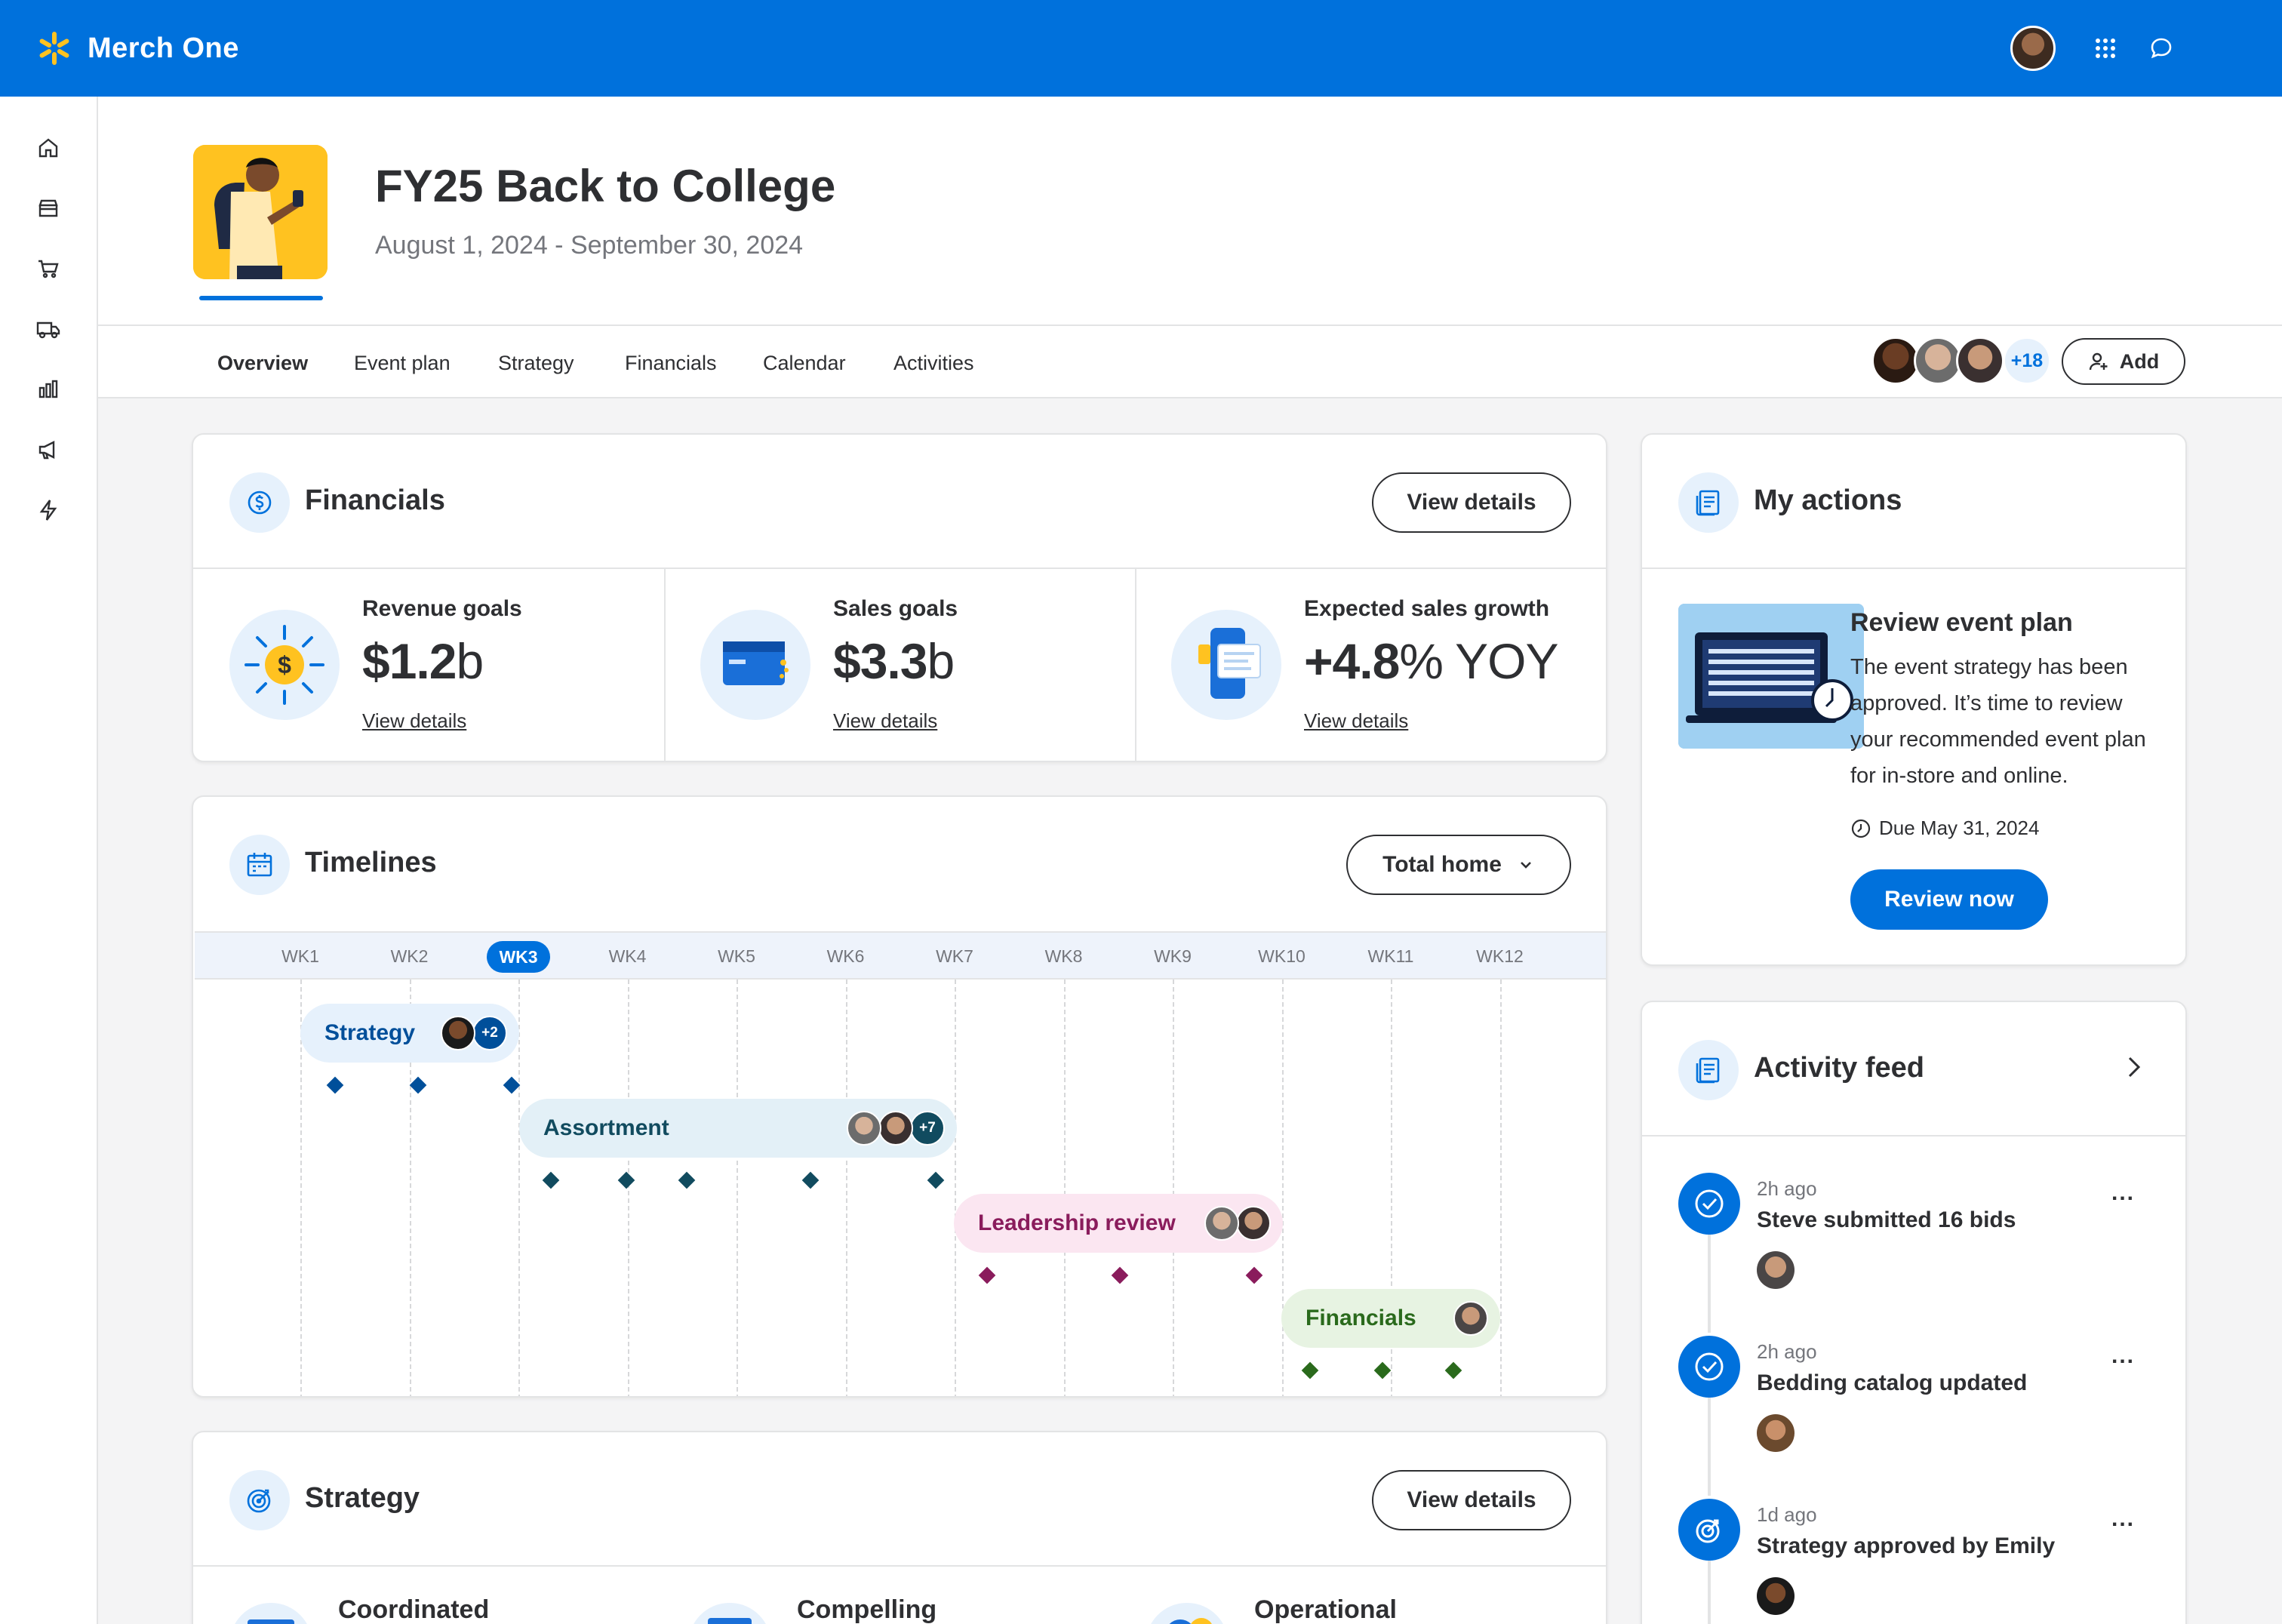 The height and width of the screenshot is (1624, 2282). What do you see at coordinates (927, 1128) in the screenshot?
I see `phase-more-members: +7` at bounding box center [927, 1128].